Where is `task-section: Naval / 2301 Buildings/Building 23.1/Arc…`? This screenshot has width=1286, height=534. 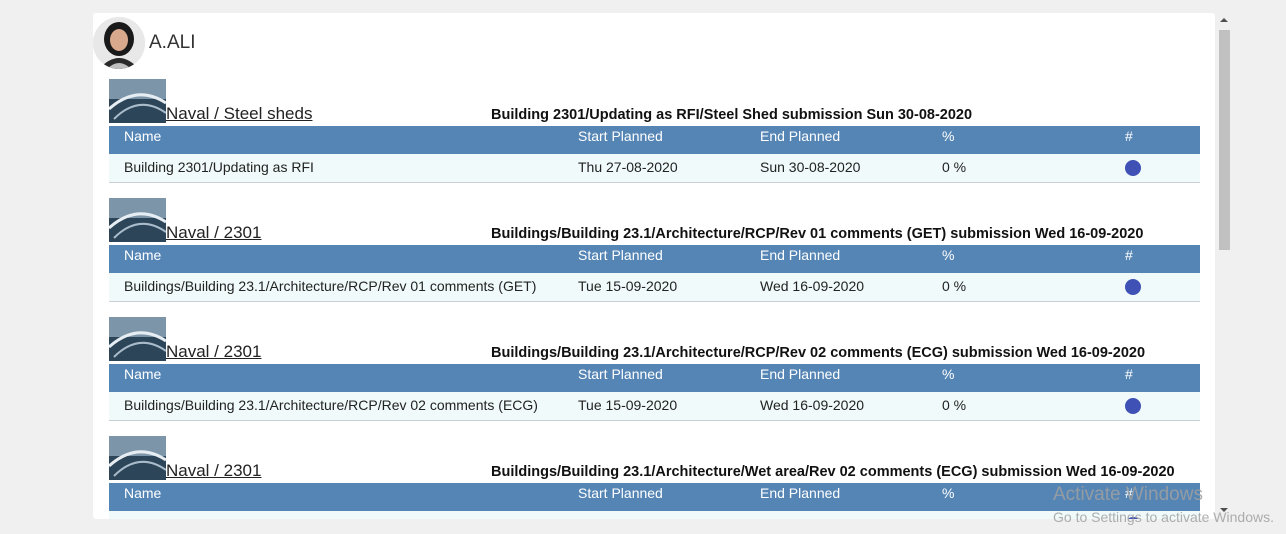 task-section: Naval / 2301 Buildings/Building 23.1/Arc… is located at coordinates (654, 477).